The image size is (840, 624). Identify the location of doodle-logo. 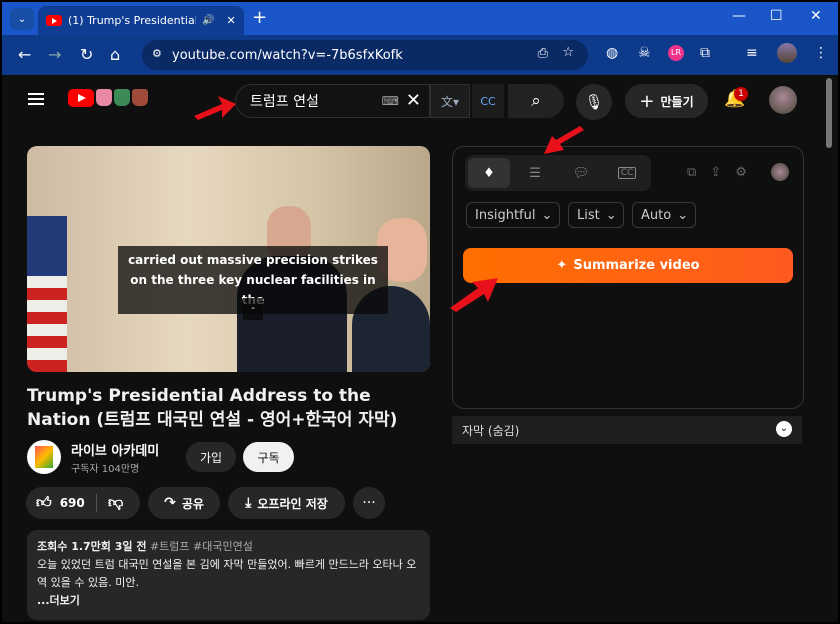
(122, 97).